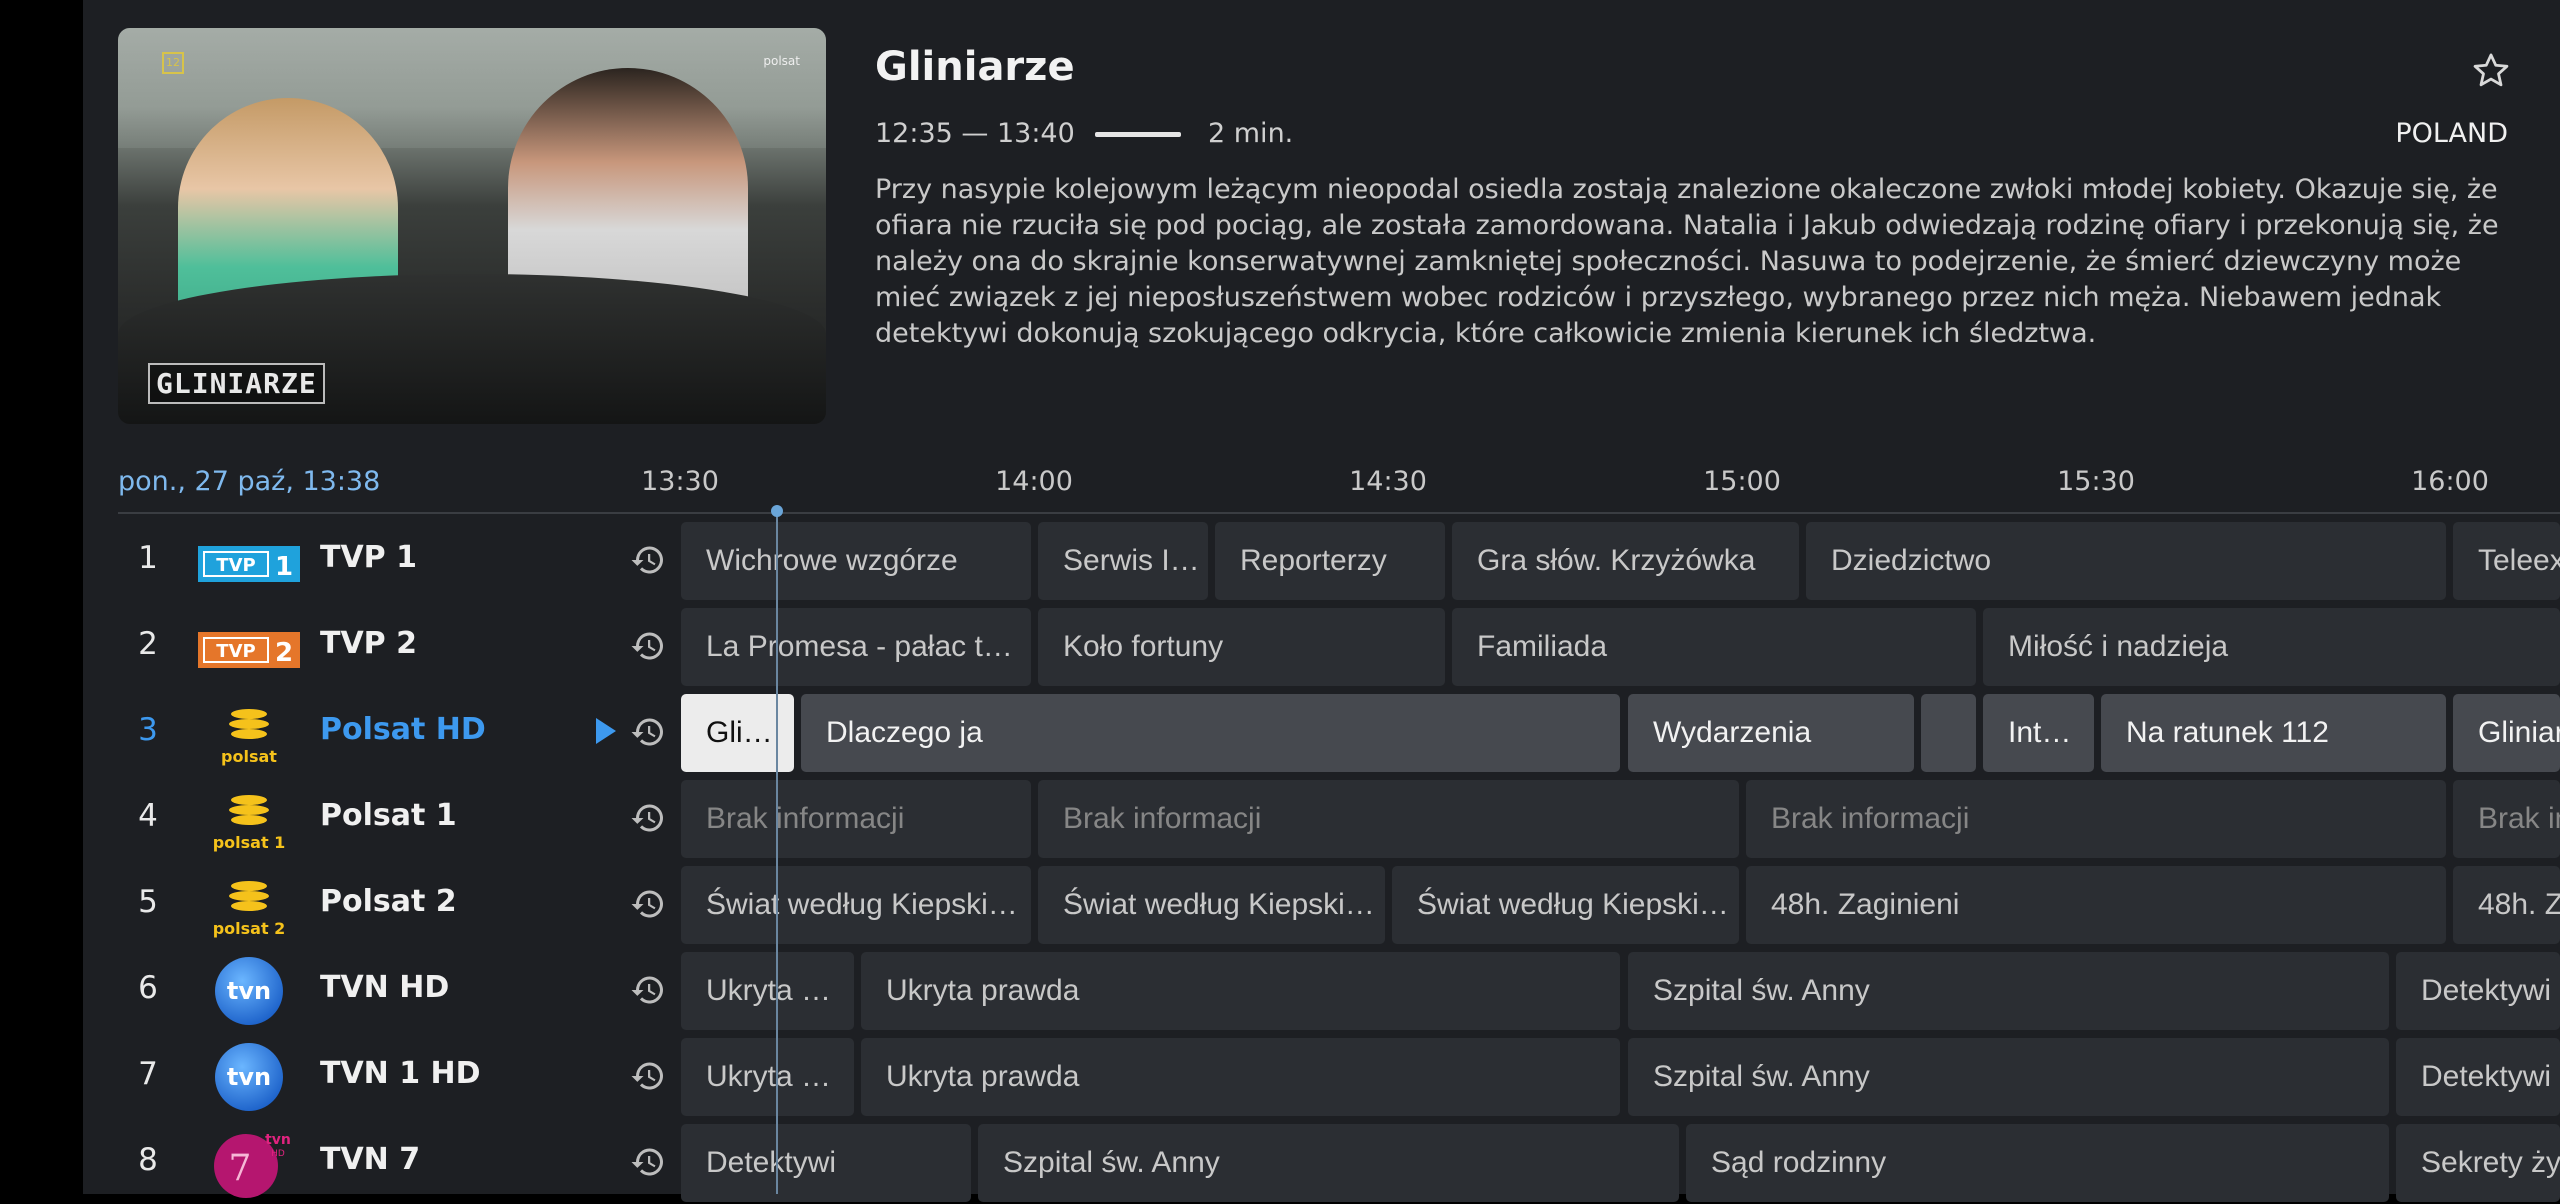 The image size is (2560, 1204). Describe the element at coordinates (148, 1160) in the screenshot. I see `channel-number: 8` at that location.